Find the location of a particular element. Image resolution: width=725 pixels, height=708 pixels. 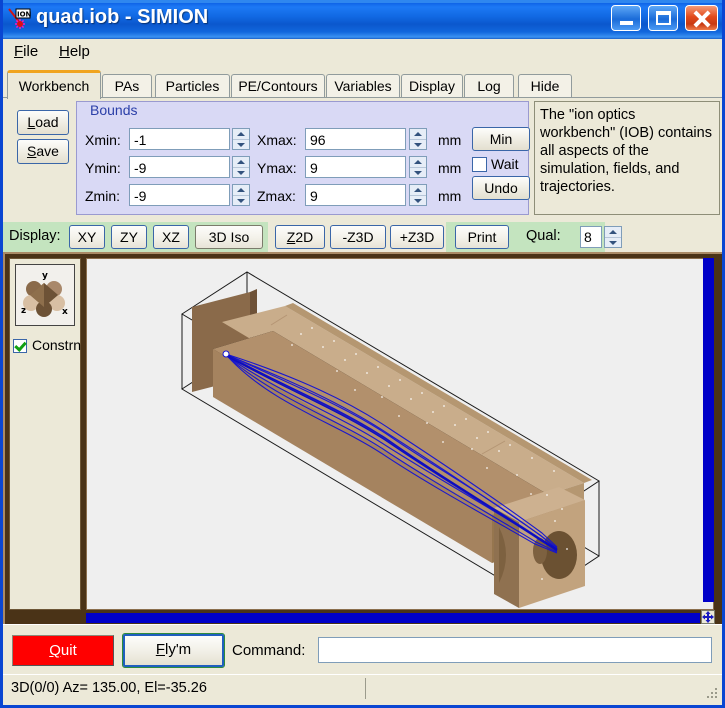

view-minus-z3d-button: -Z3D is located at coordinates (358, 237).